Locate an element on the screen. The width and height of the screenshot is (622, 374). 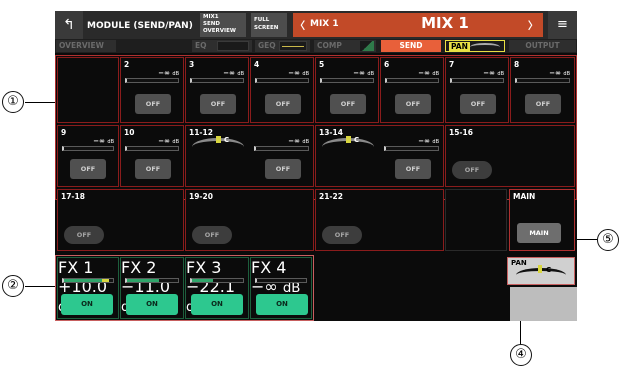
stereo-channel-strip: 13-14 C −∞ dB OFF is located at coordinates (379, 156).